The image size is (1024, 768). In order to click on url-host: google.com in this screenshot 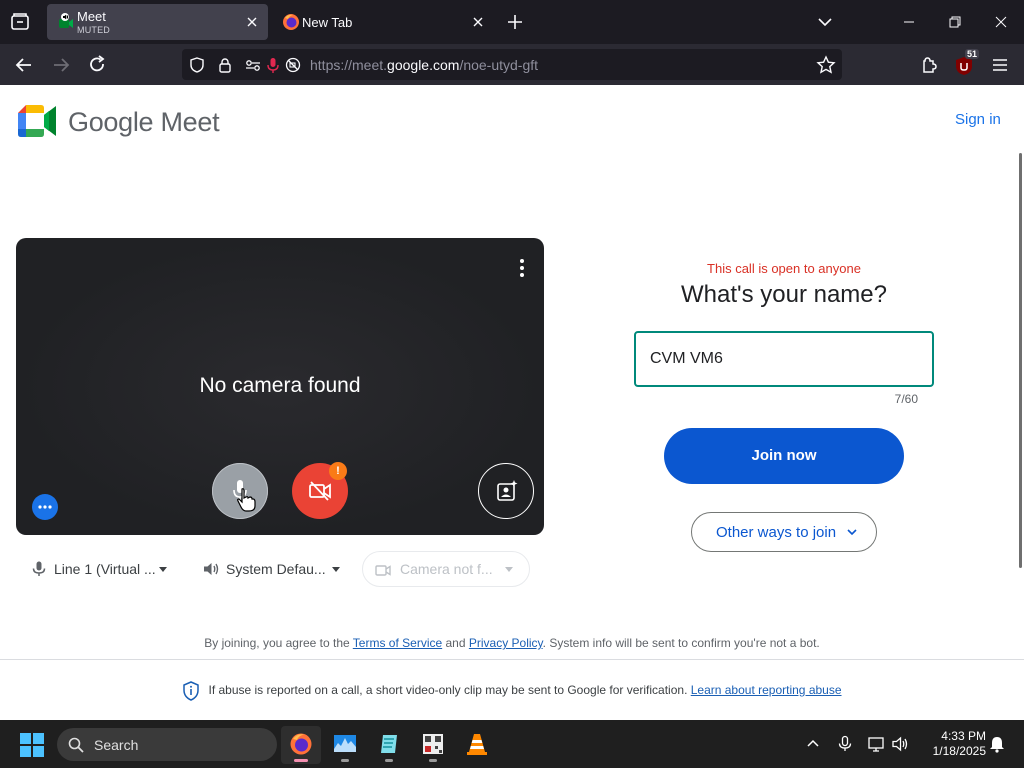, I will do `click(423, 65)`.